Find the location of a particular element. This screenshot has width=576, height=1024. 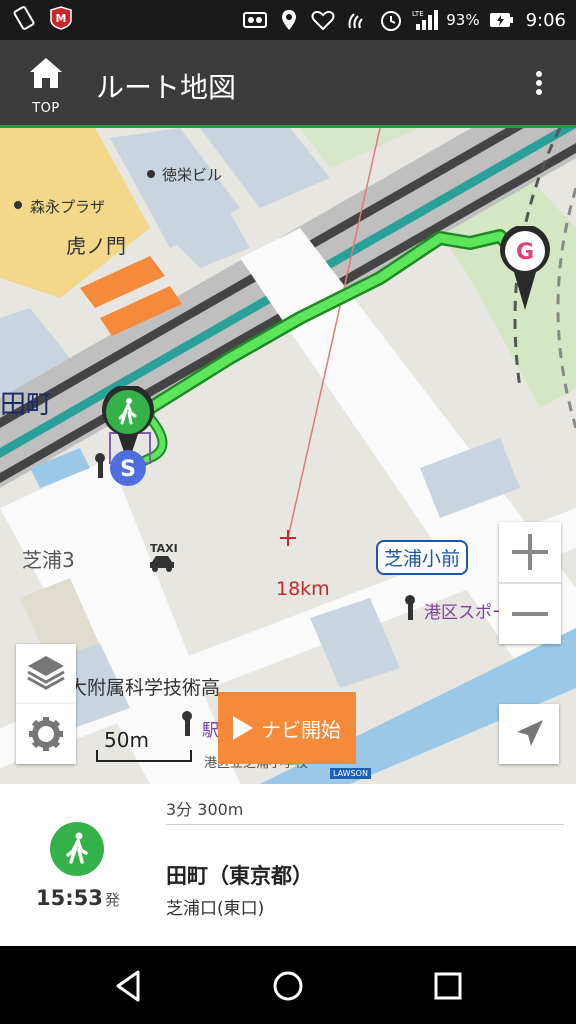

recents-square-icon is located at coordinates (448, 986).